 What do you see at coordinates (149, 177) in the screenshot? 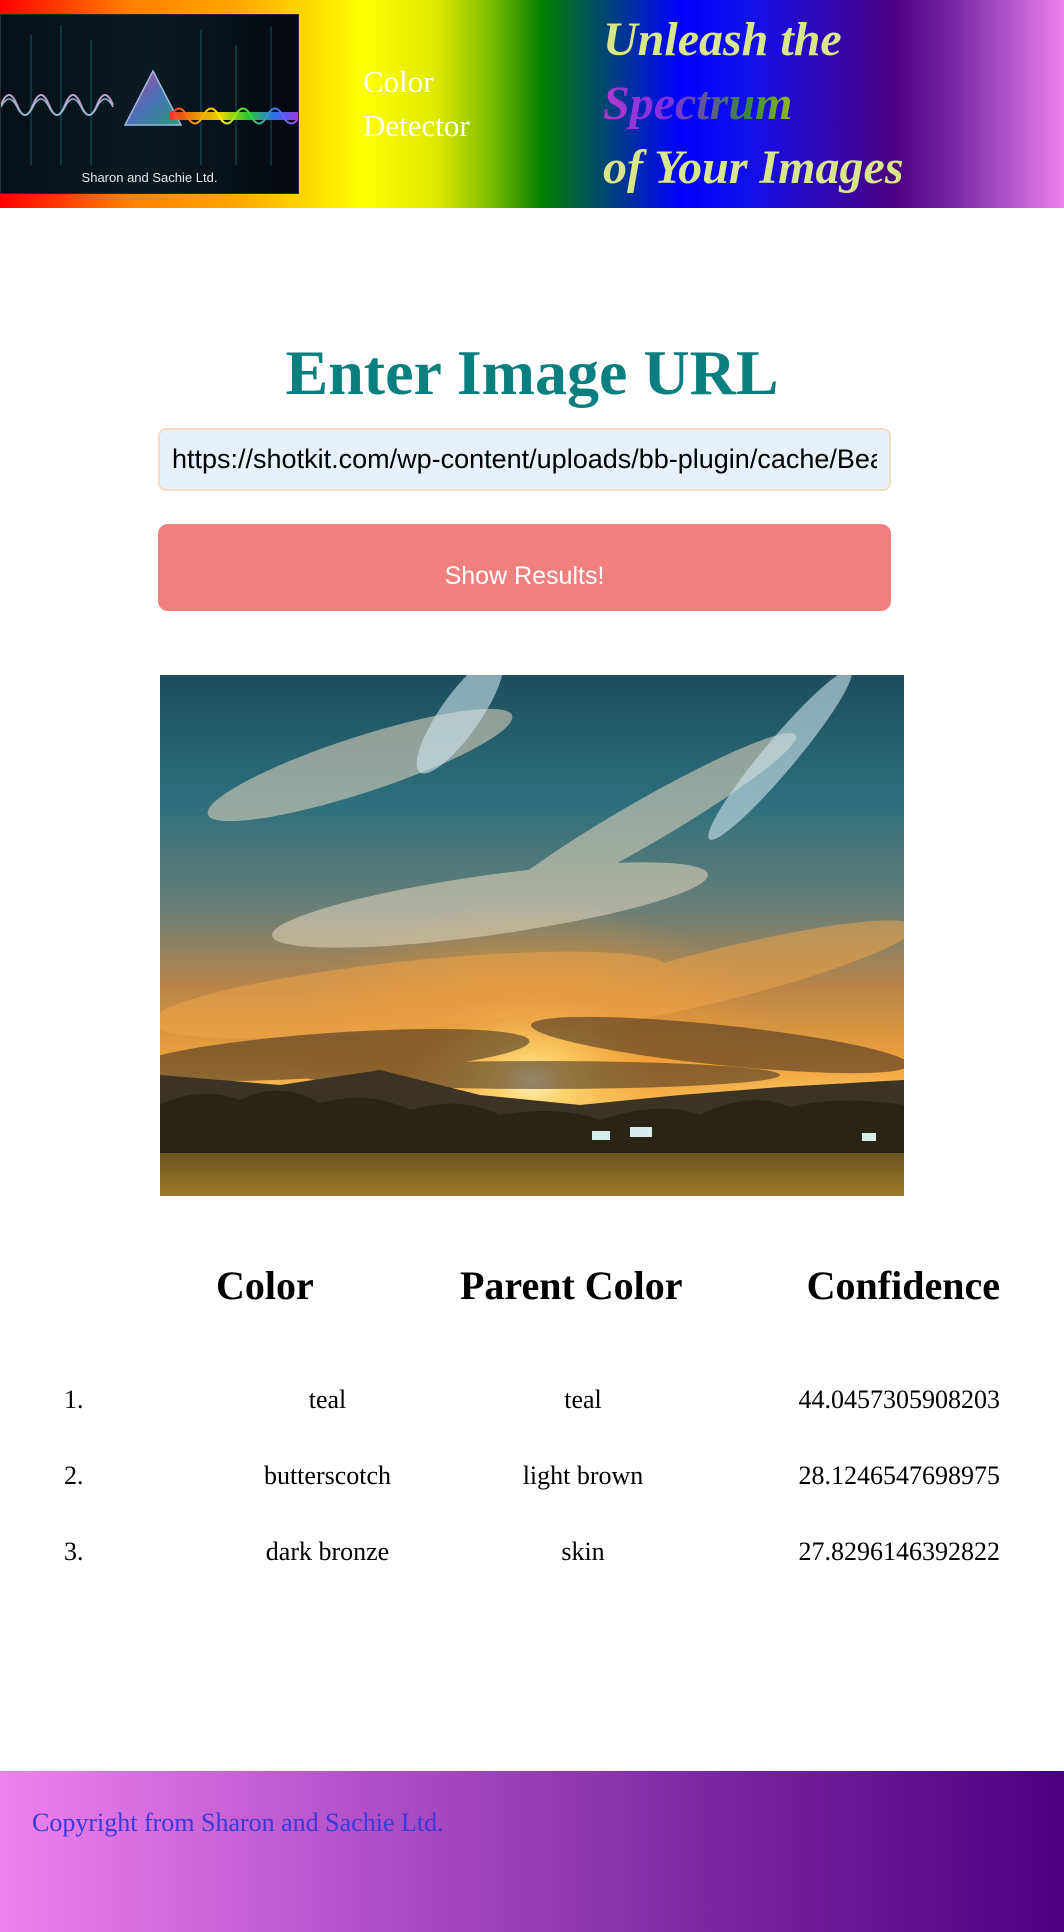
I see `logo-caption: Sharon and Sachie Ltd.` at bounding box center [149, 177].